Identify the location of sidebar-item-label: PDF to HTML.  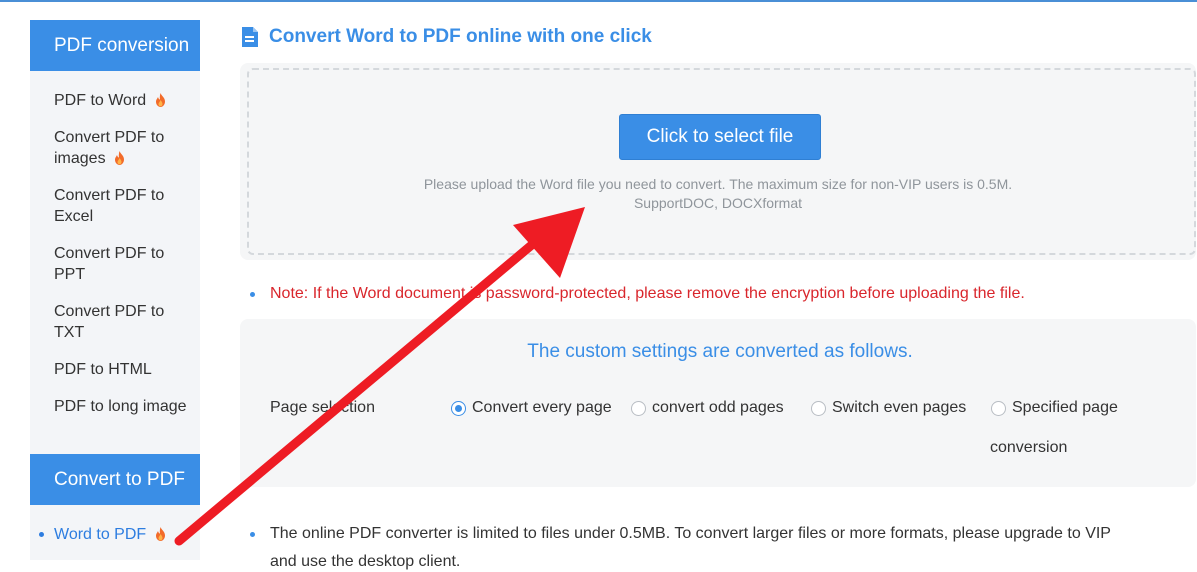
(103, 369).